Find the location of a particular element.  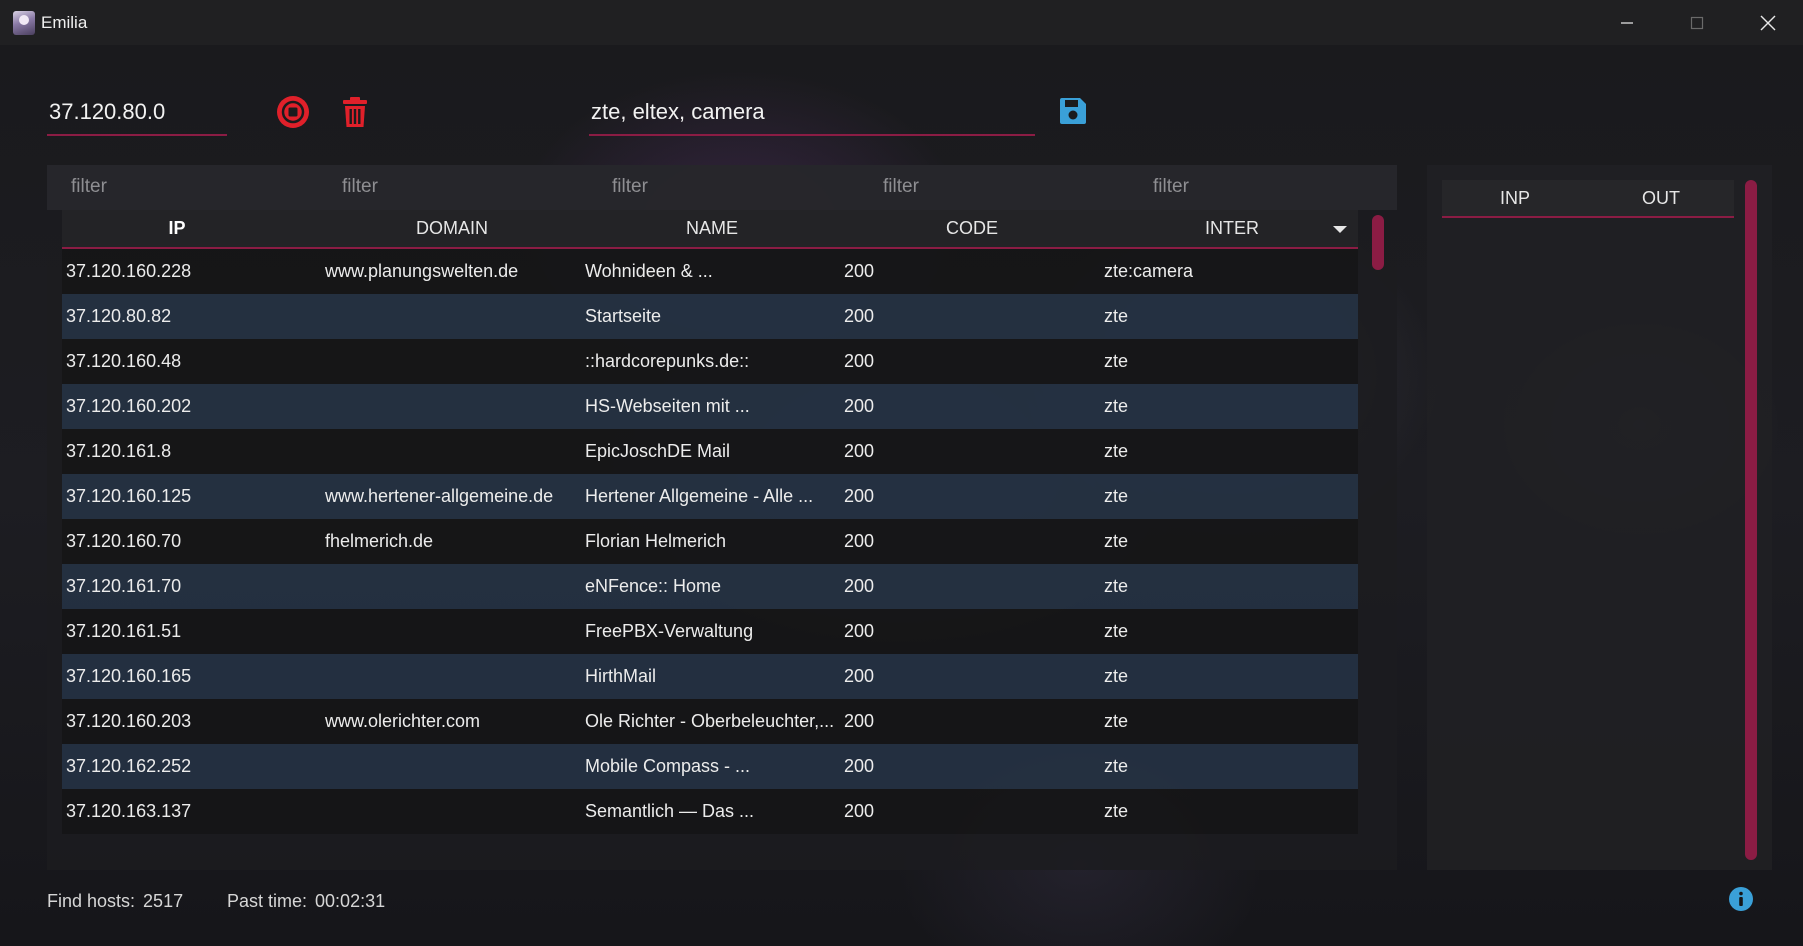

title-bar: Emilia is located at coordinates (901, 22).